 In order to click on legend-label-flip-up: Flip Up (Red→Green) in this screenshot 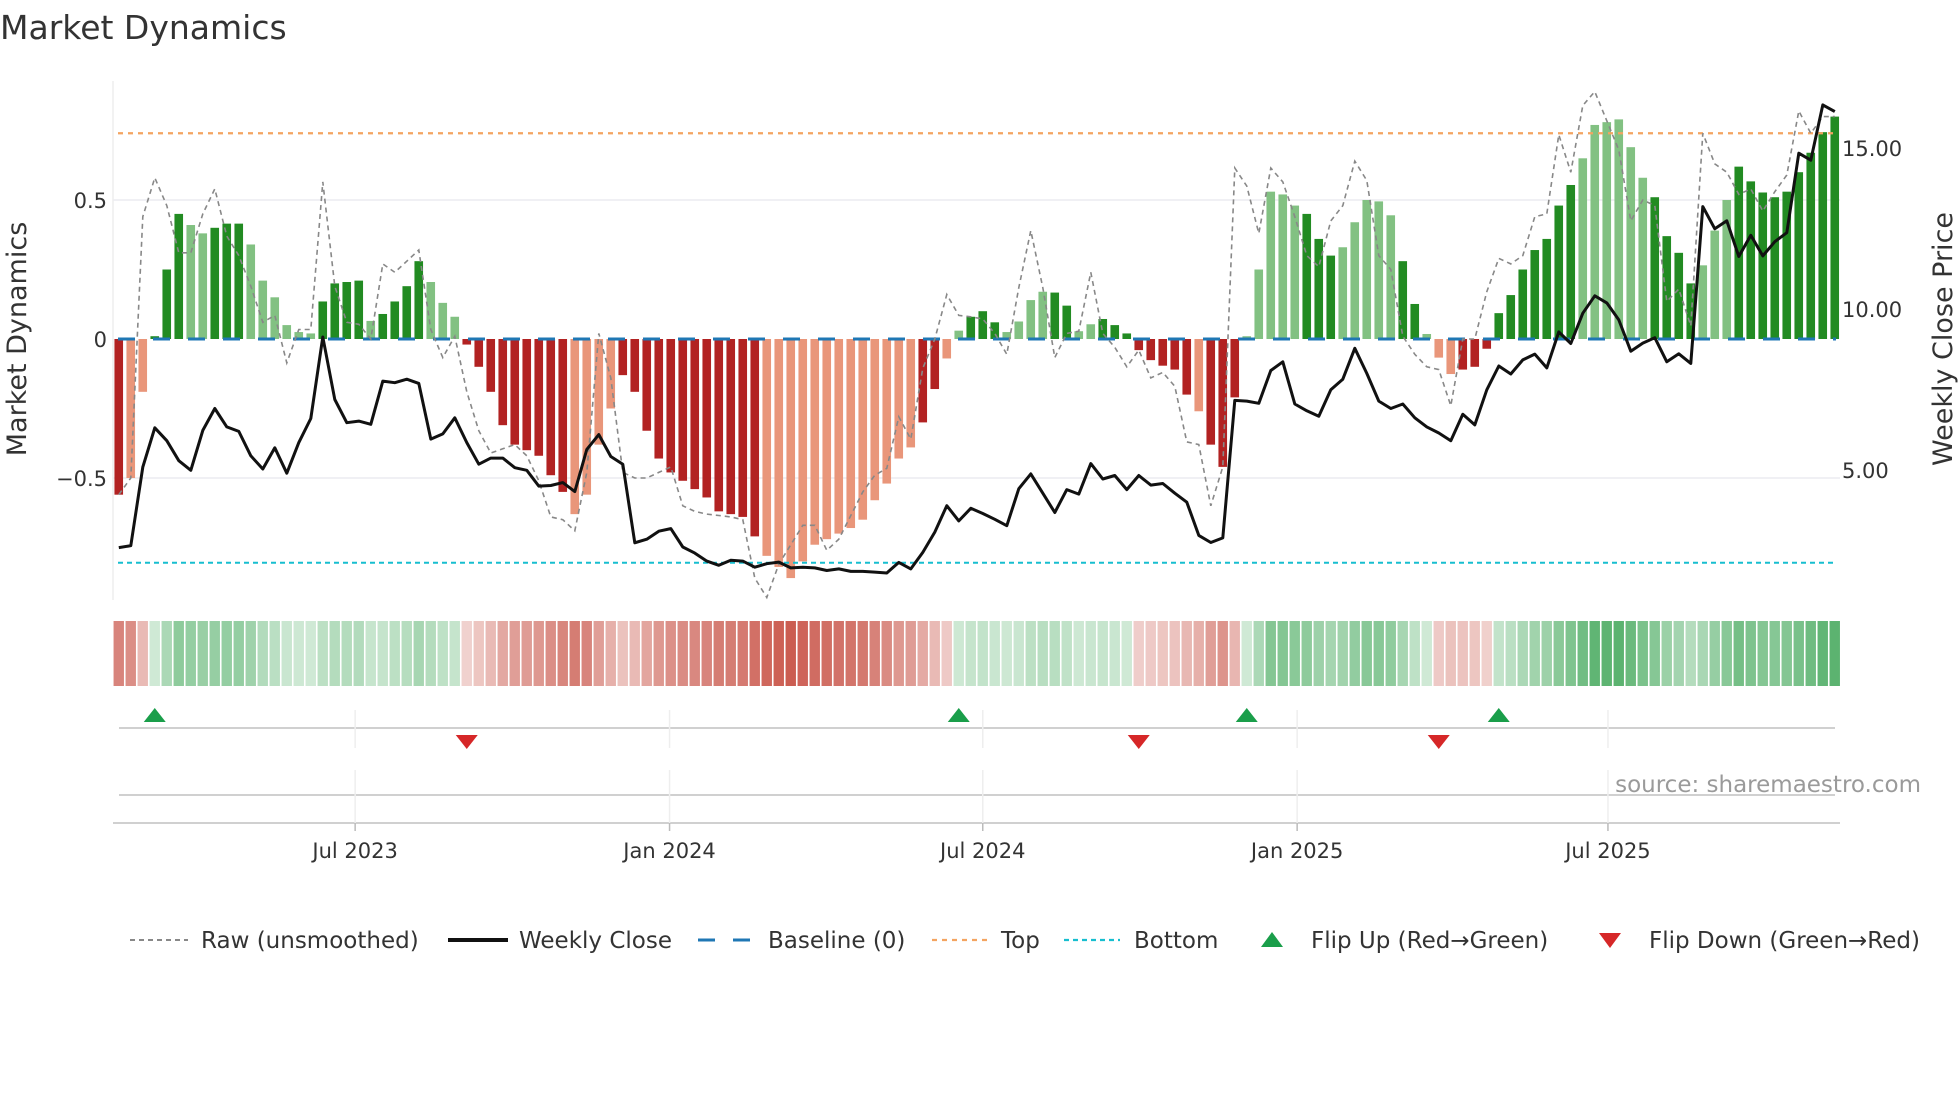, I will do `click(1429, 941)`.